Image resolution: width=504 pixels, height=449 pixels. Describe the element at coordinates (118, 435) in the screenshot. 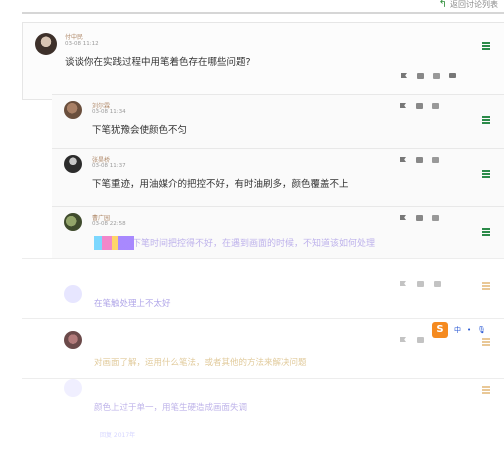

I see `bottom-hint: 回复 2017年` at that location.